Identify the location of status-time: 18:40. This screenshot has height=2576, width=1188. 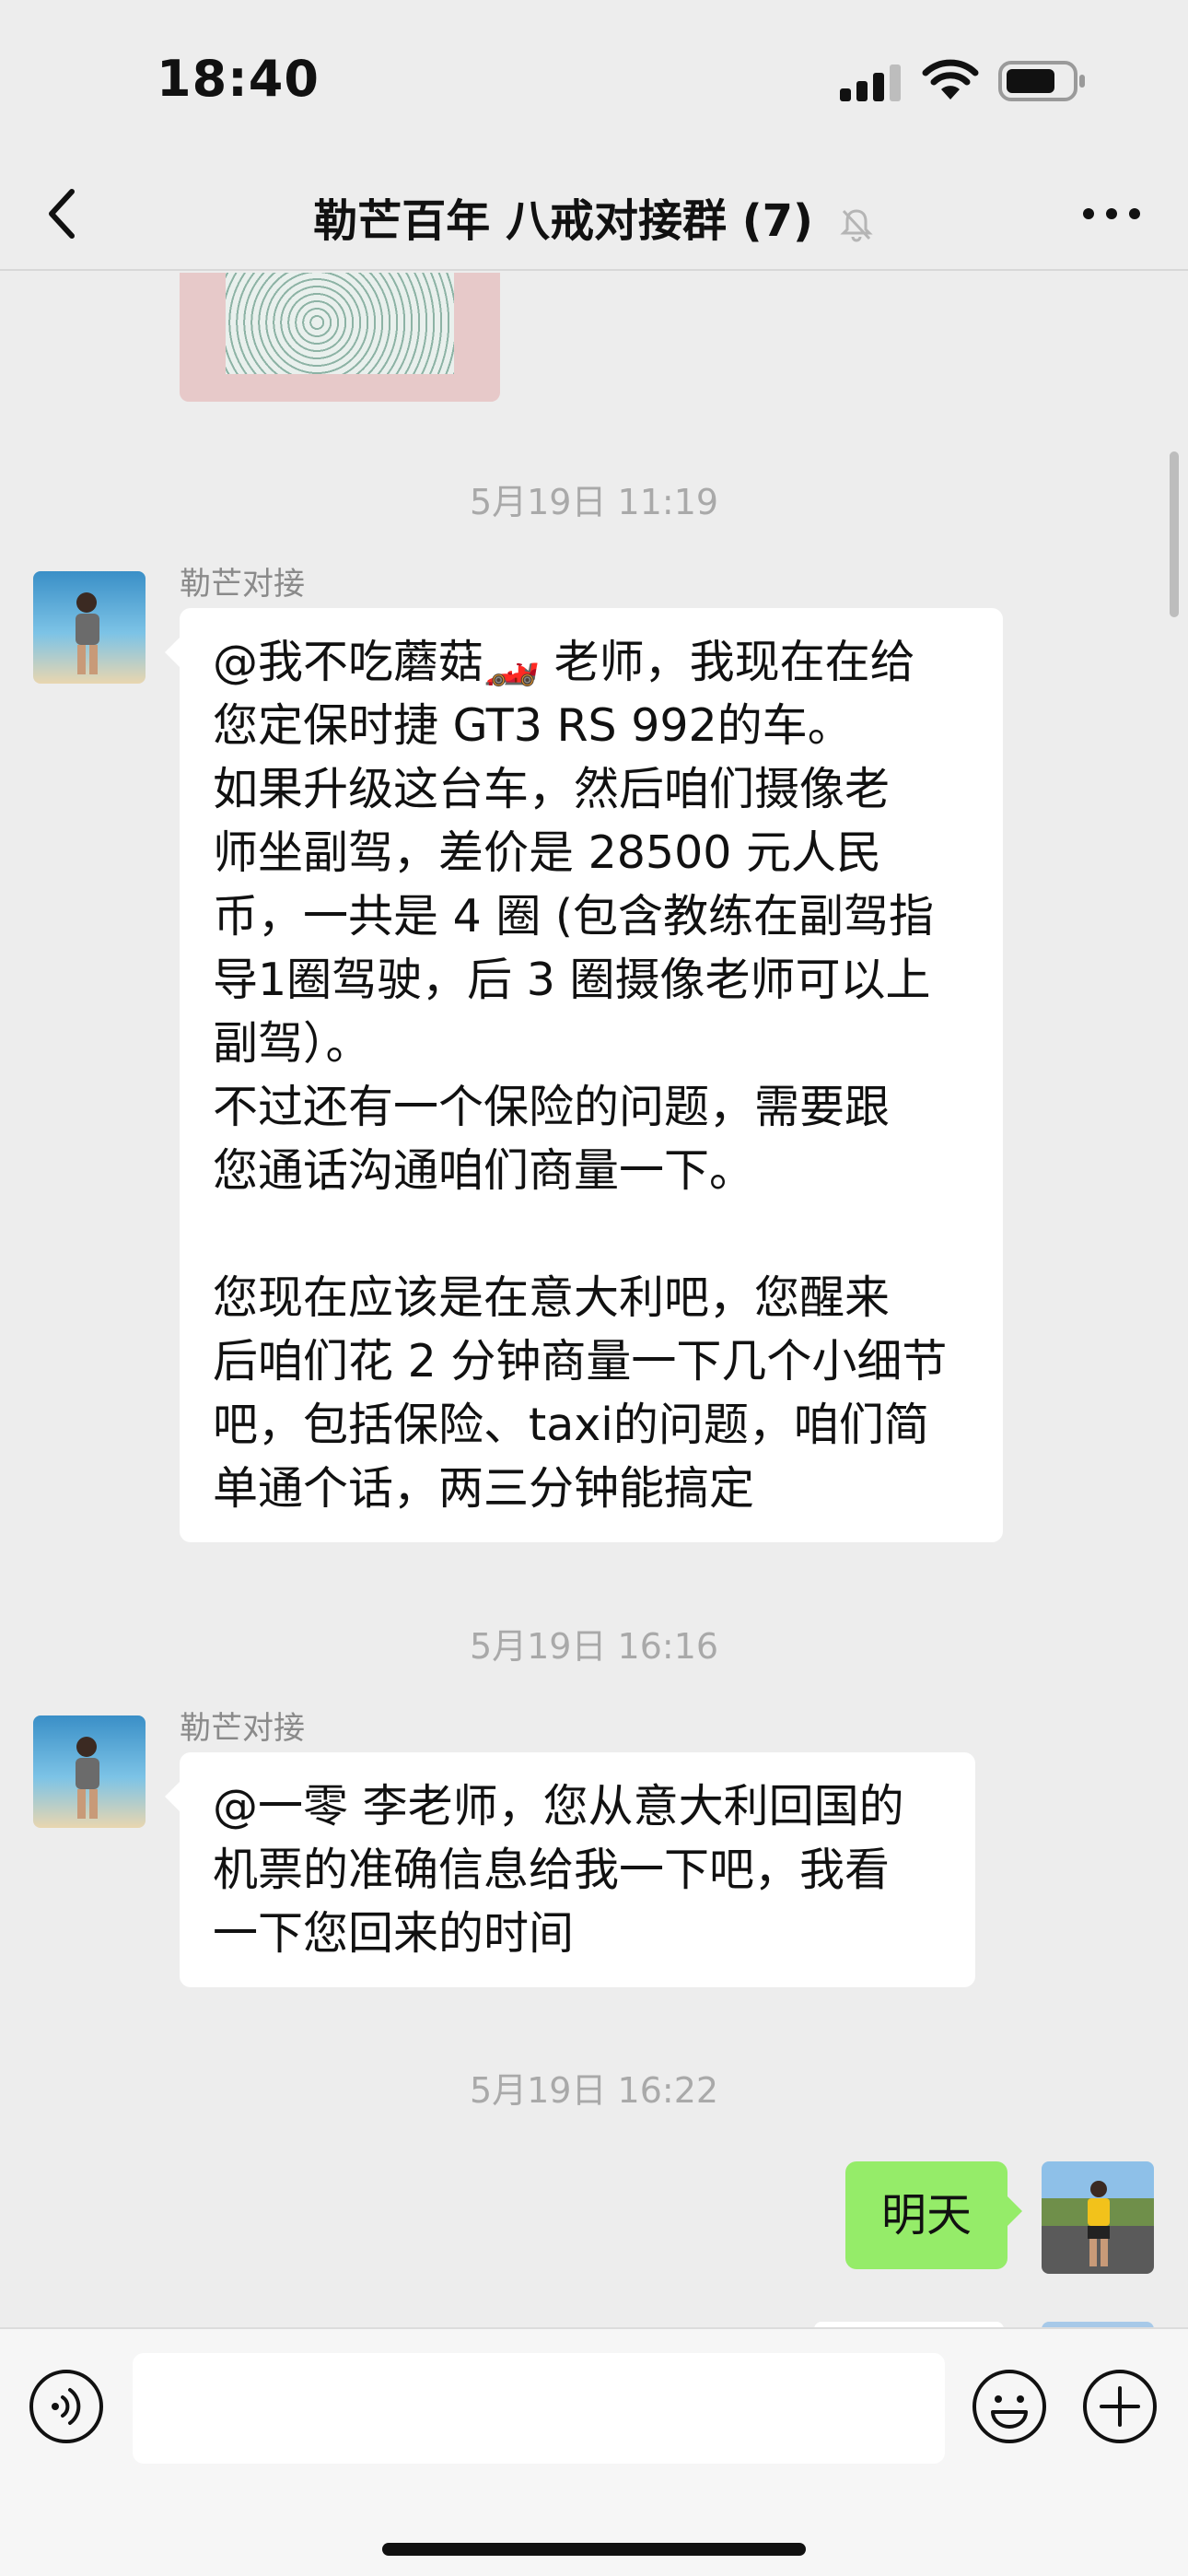
(239, 79).